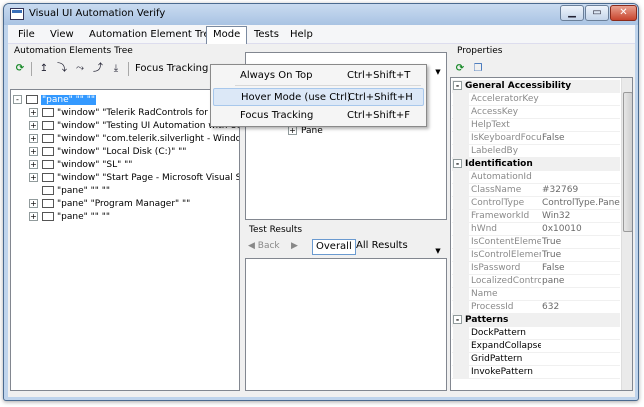  What do you see at coordinates (518, 86) in the screenshot?
I see `property-category-label: General Accessibility` at bounding box center [518, 86].